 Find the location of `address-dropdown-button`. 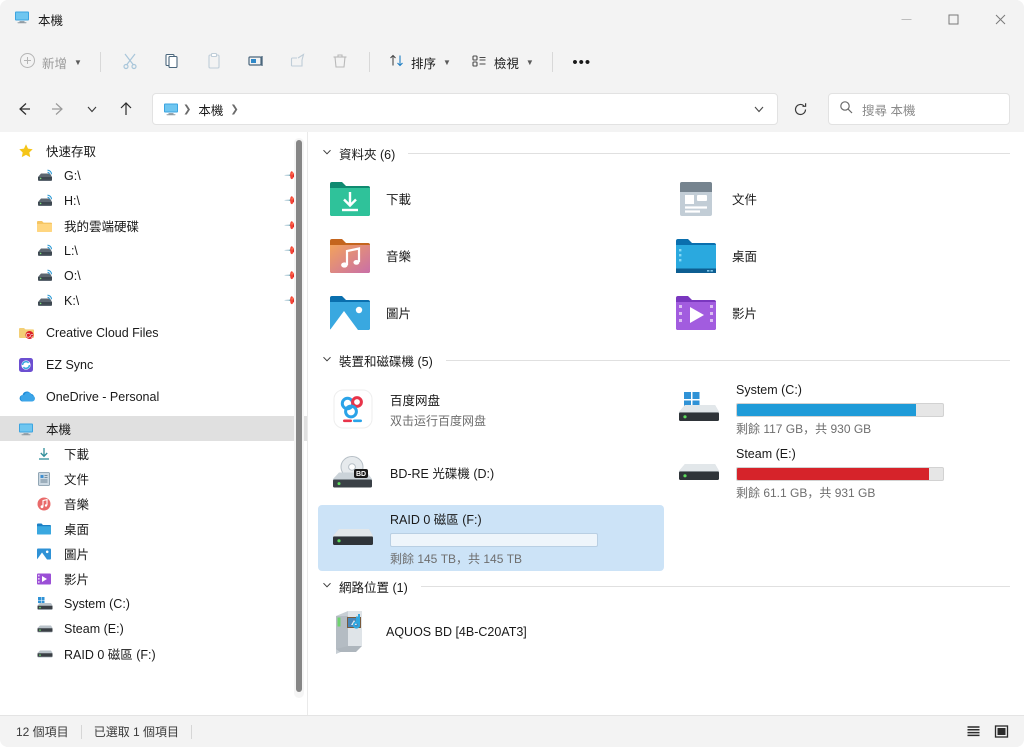

address-dropdown-button is located at coordinates (759, 109).